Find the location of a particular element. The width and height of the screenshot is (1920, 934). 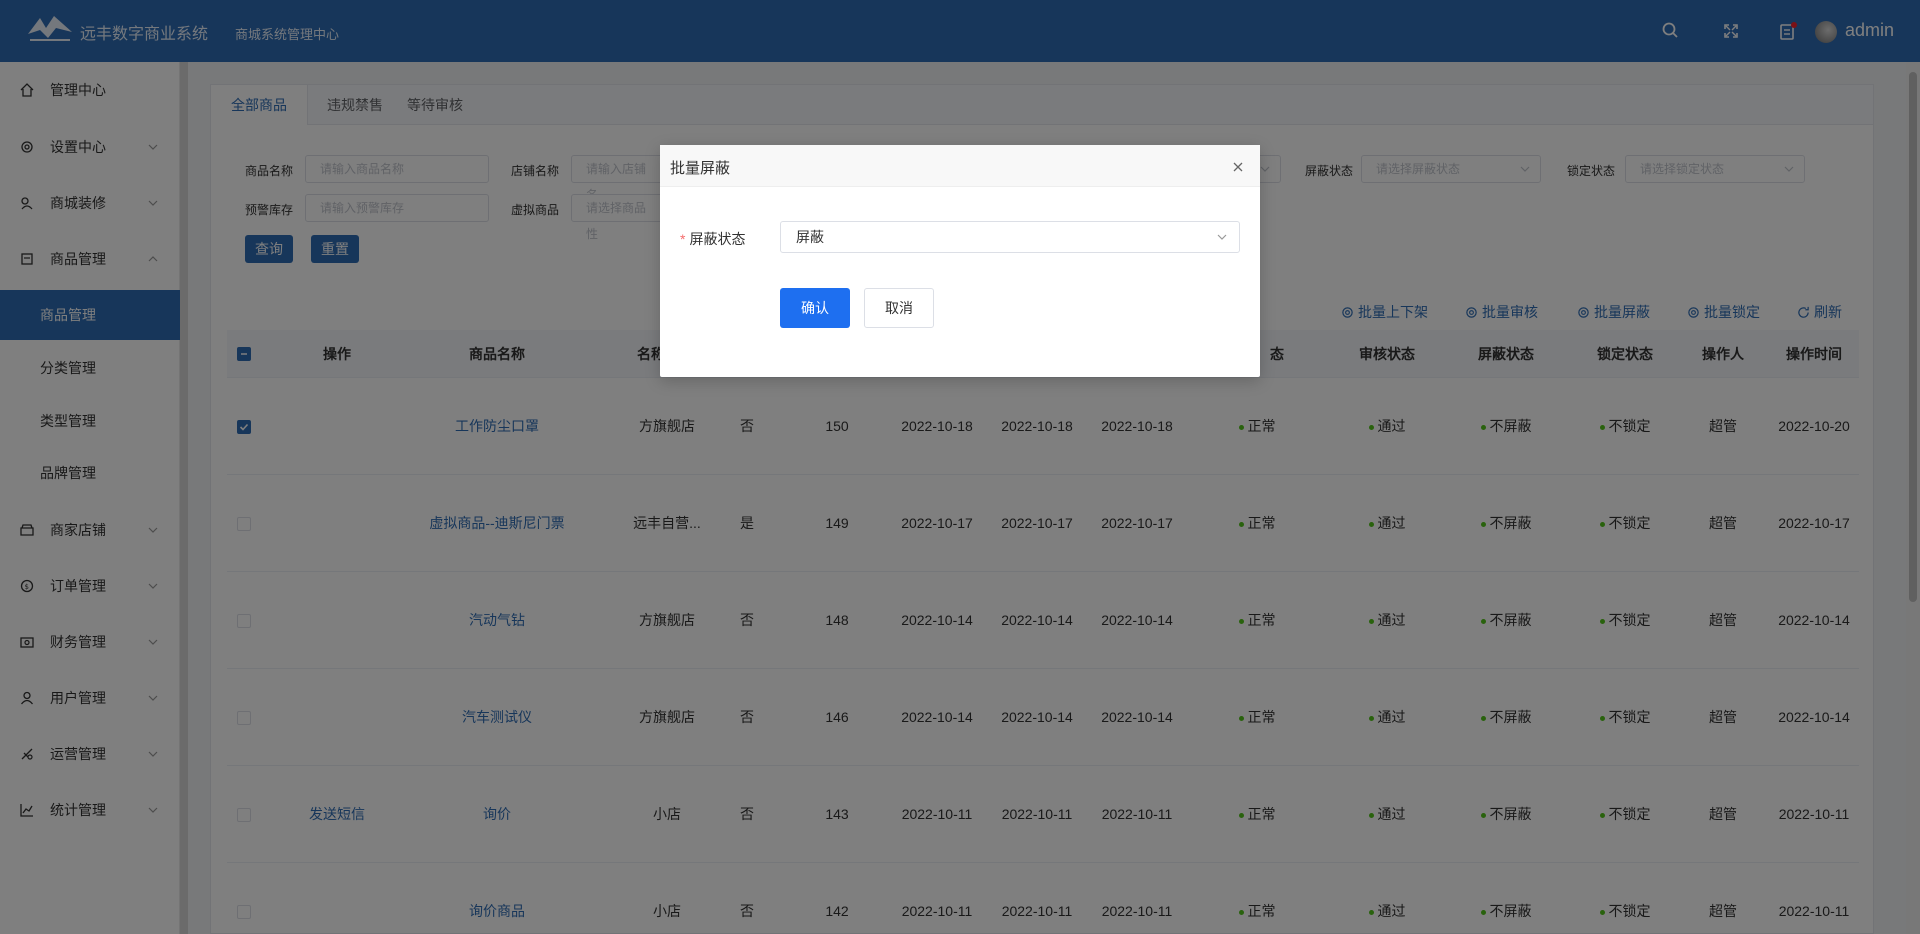

shield-status-field-select: 屏蔽 is located at coordinates (1010, 237).